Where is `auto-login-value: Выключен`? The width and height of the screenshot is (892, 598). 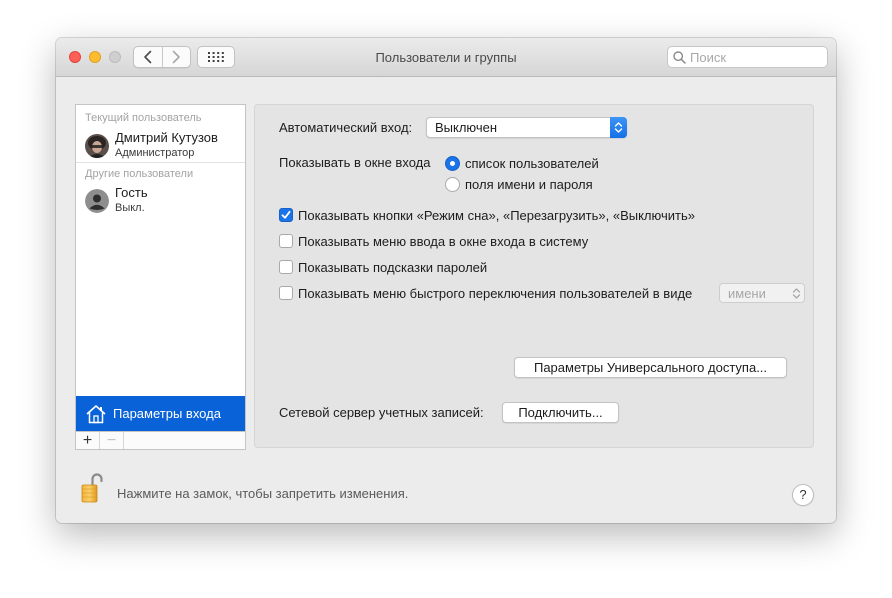 auto-login-value: Выключен is located at coordinates (466, 127).